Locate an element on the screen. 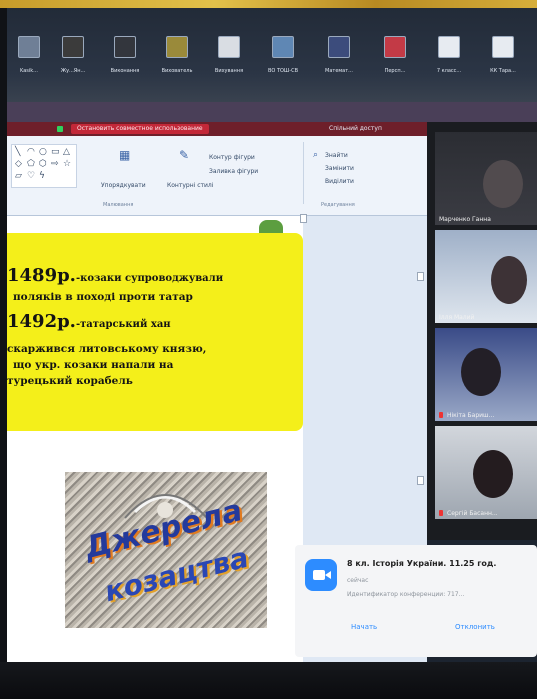 This screenshot has height=699, width=537. desktop-icon-label: Вихування is located at coordinates (229, 71).